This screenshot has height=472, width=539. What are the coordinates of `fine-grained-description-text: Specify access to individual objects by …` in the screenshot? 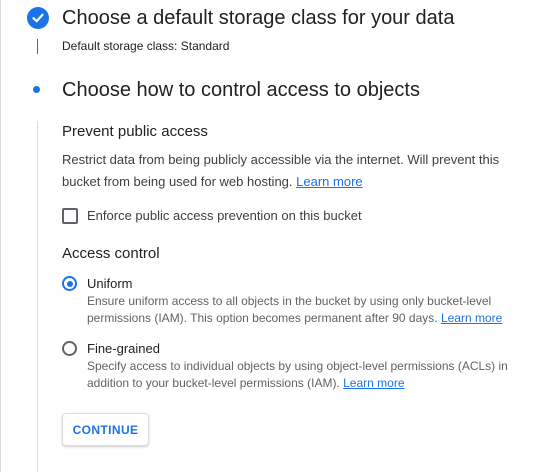 It's located at (297, 374).